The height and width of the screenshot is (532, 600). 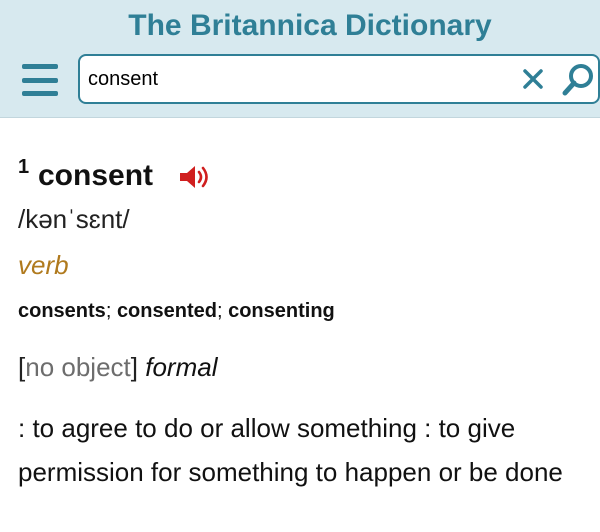 What do you see at coordinates (78, 367) in the screenshot?
I see `grammar-note: no object` at bounding box center [78, 367].